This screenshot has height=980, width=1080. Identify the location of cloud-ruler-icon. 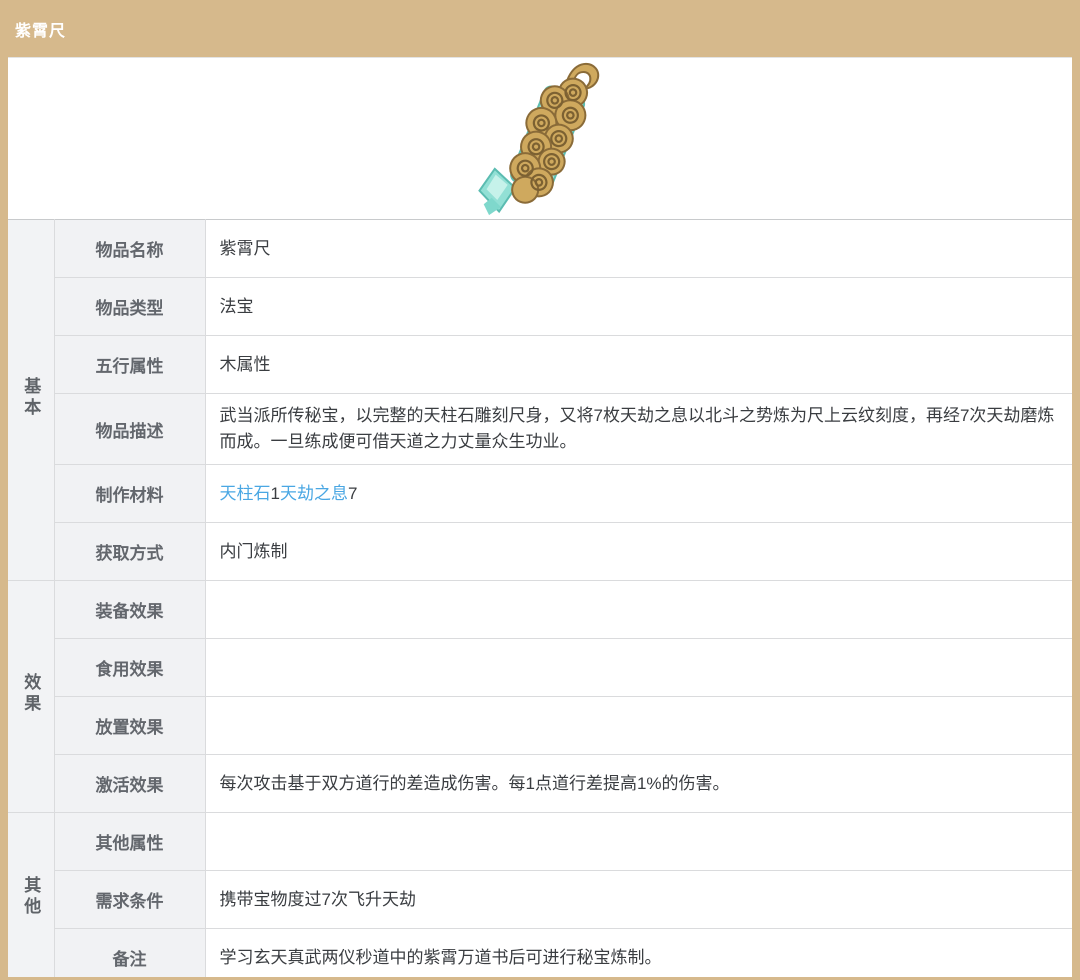
(539, 138).